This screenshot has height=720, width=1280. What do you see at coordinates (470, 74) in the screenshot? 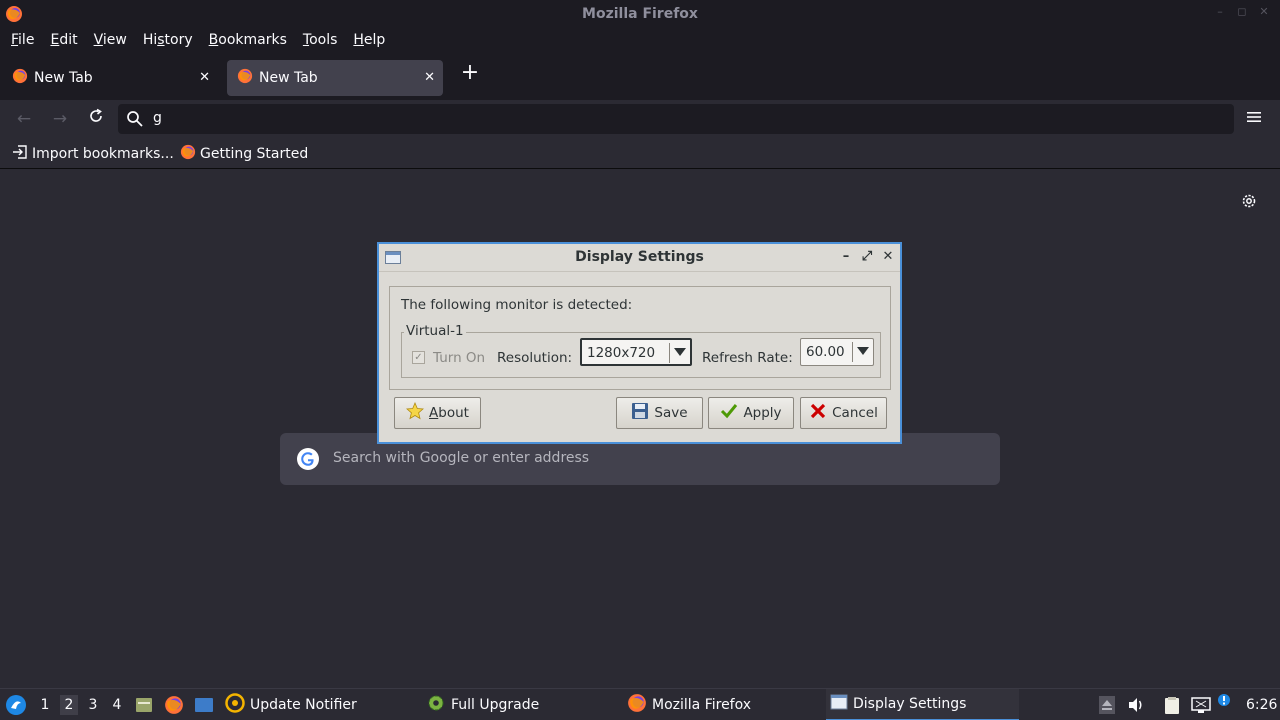
I see `new-tab-button: +` at bounding box center [470, 74].